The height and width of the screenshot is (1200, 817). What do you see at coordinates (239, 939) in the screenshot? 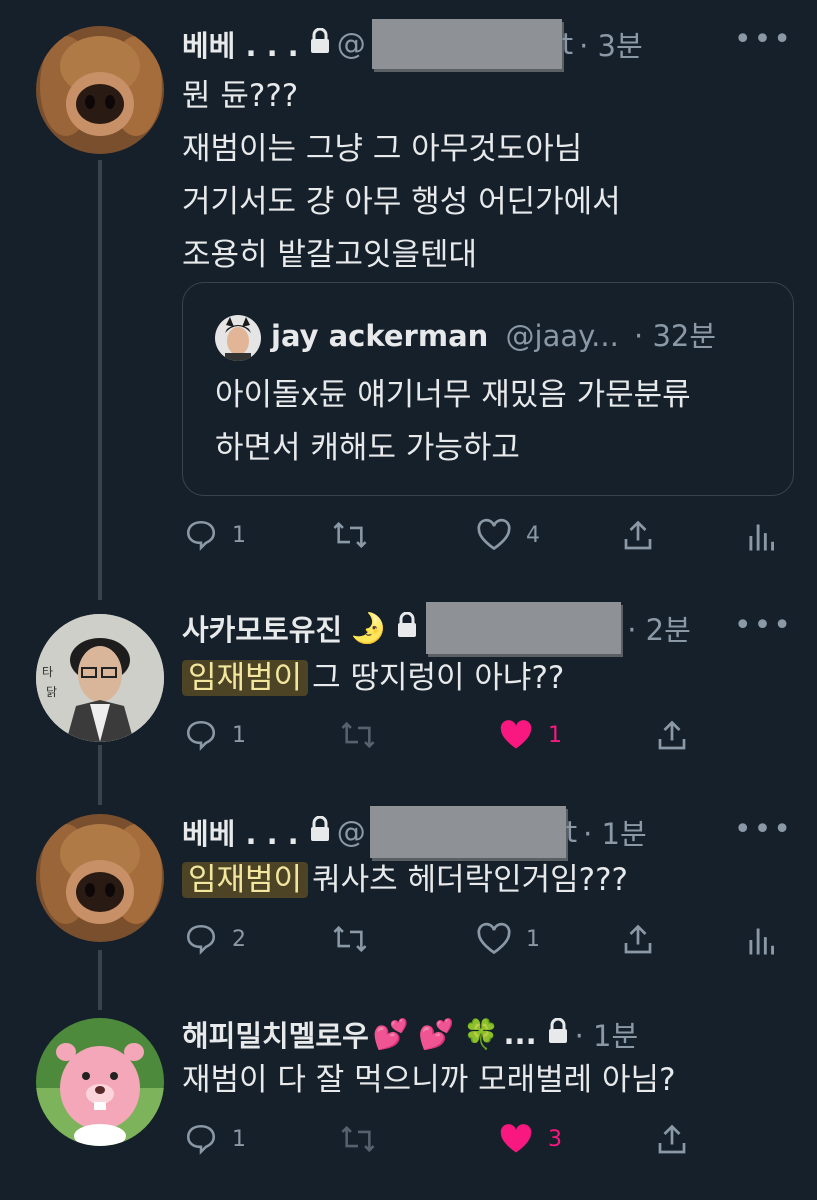
I see `reply-count: 2` at bounding box center [239, 939].